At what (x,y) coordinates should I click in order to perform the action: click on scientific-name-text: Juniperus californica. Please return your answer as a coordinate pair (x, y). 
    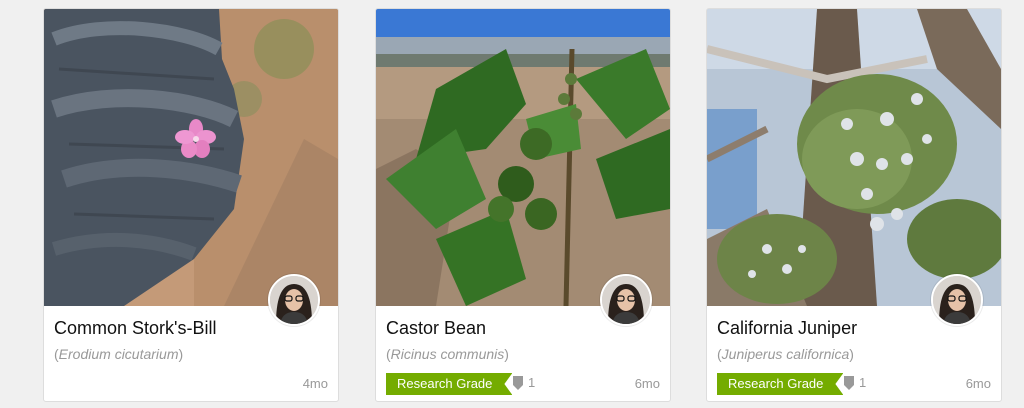
    Looking at the image, I should click on (785, 354).